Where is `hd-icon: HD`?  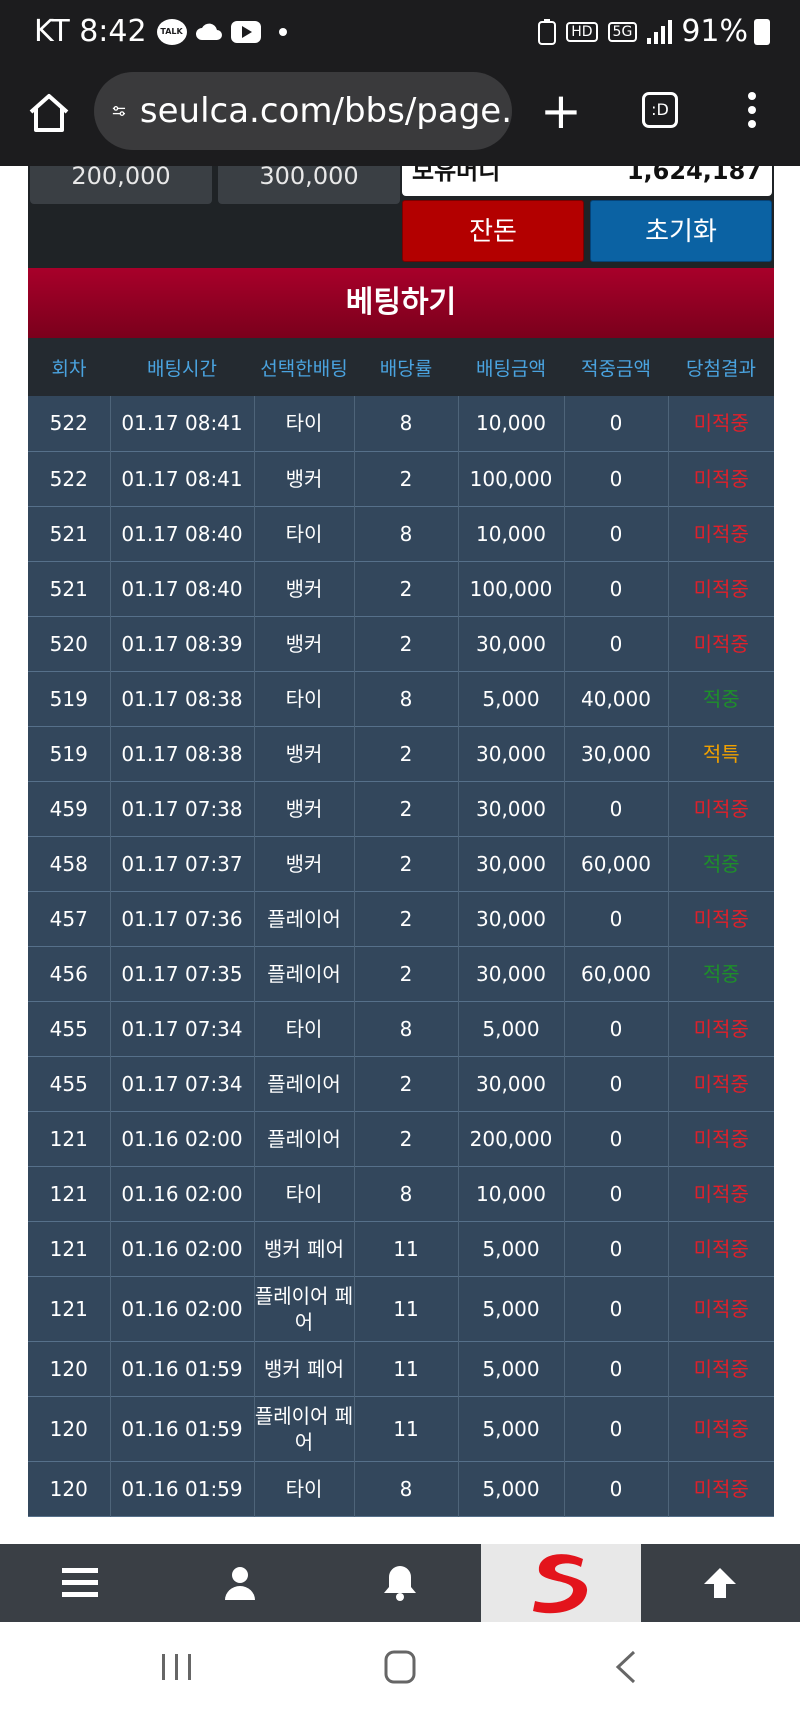 hd-icon: HD is located at coordinates (582, 31).